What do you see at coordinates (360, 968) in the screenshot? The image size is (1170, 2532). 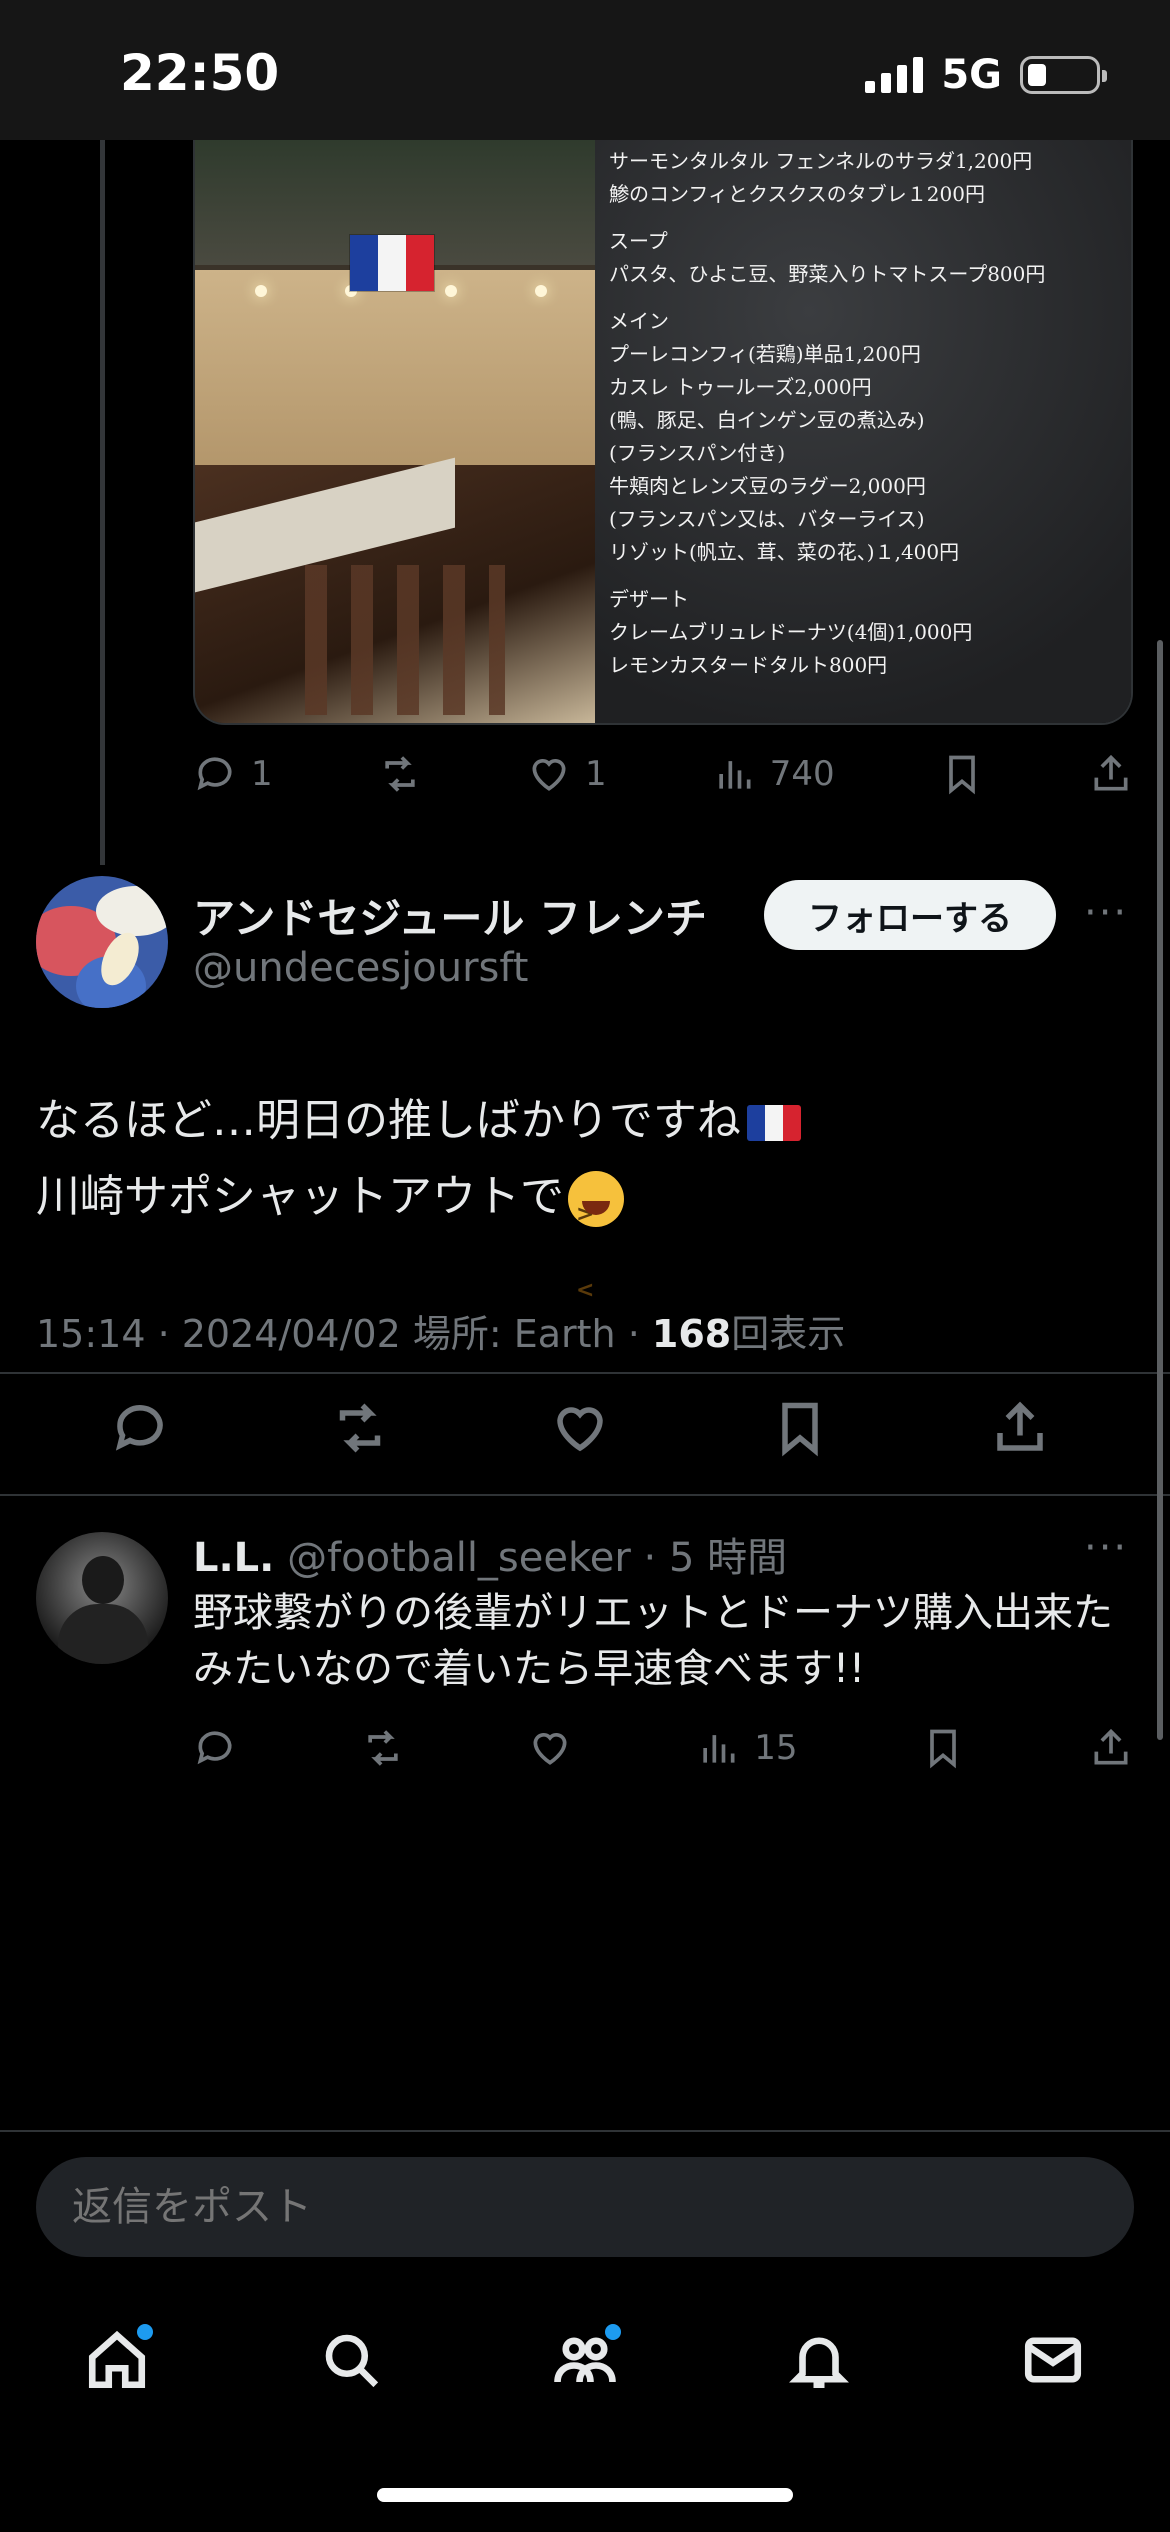 I see `user-handle: @undecesjoursft` at bounding box center [360, 968].